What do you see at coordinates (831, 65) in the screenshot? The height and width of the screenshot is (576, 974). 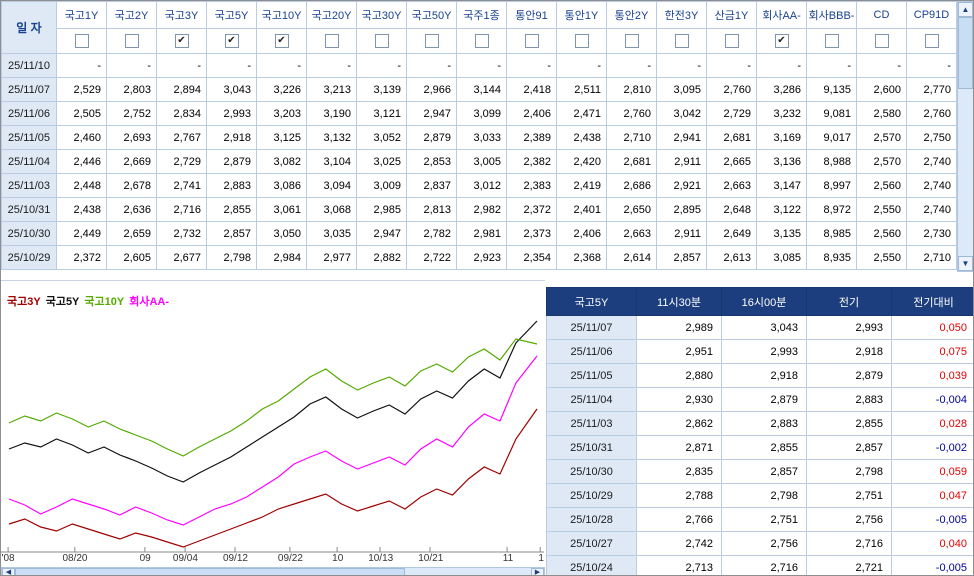 I see `value-cell: -` at bounding box center [831, 65].